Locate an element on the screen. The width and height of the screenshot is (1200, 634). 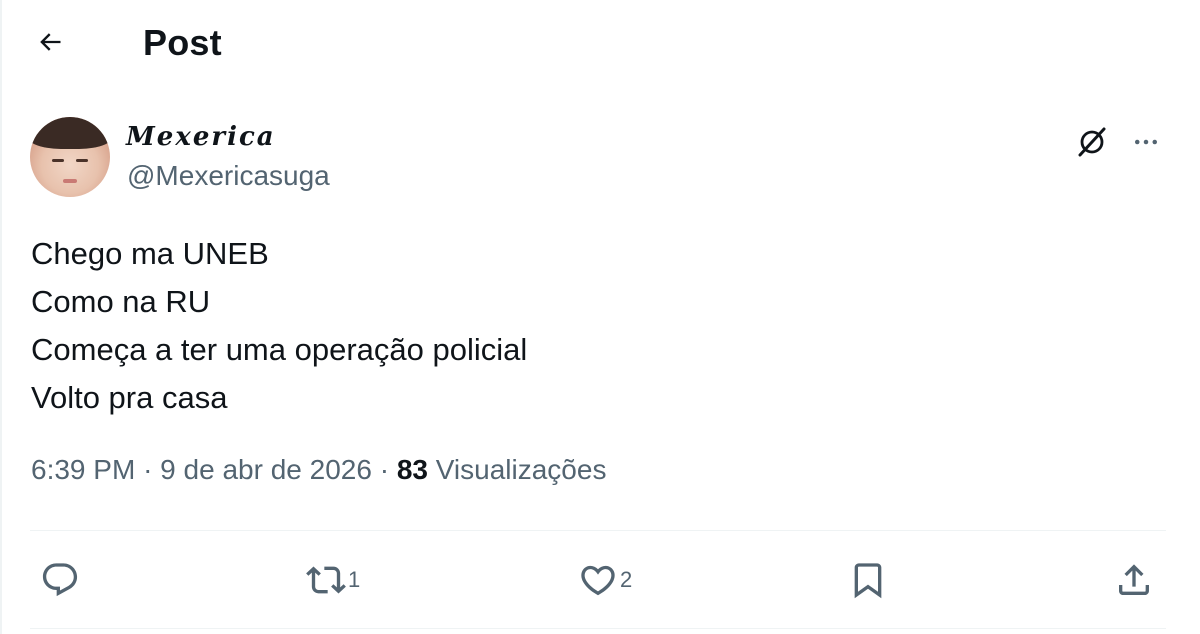
grok-button is located at coordinates (1092, 142).